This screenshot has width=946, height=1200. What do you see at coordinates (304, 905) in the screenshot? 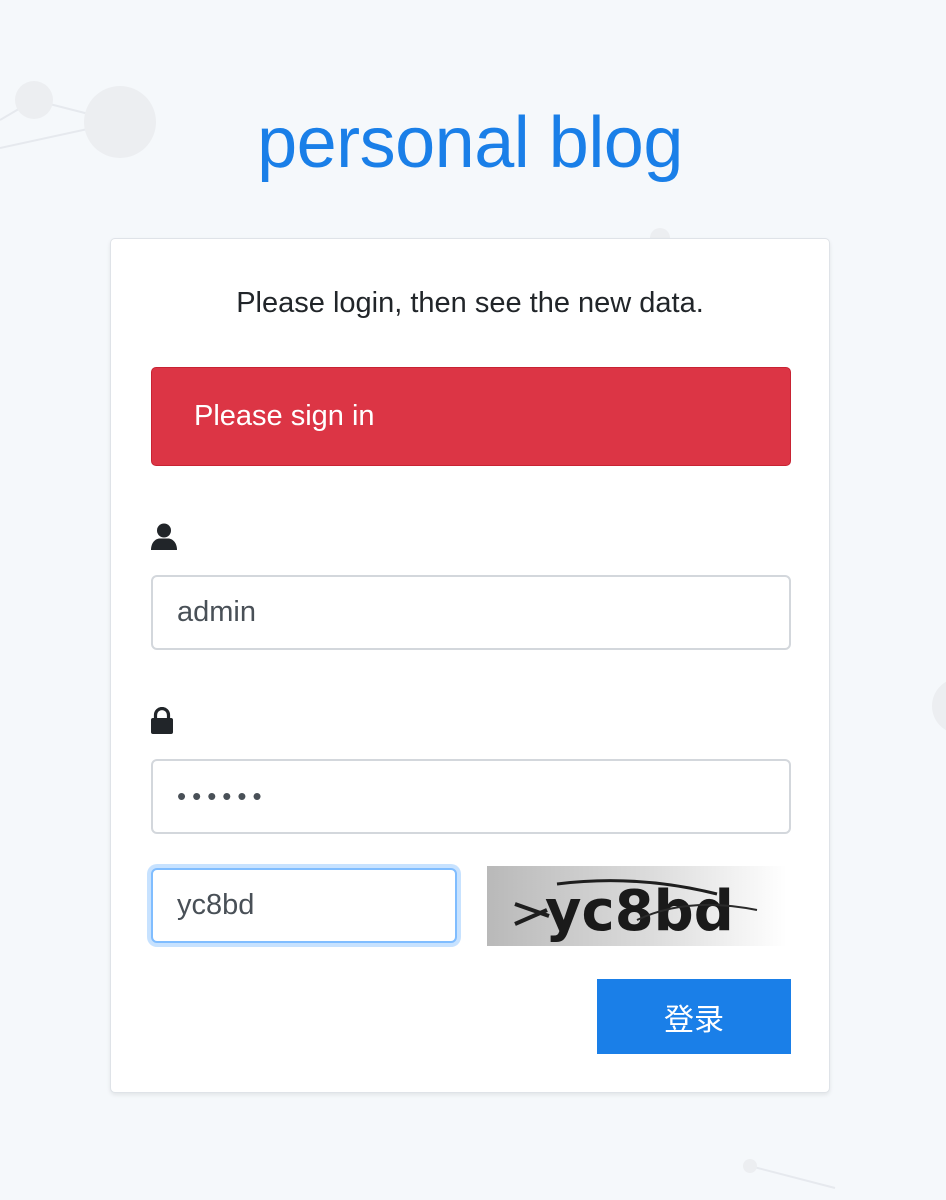
I see `captcha-input` at bounding box center [304, 905].